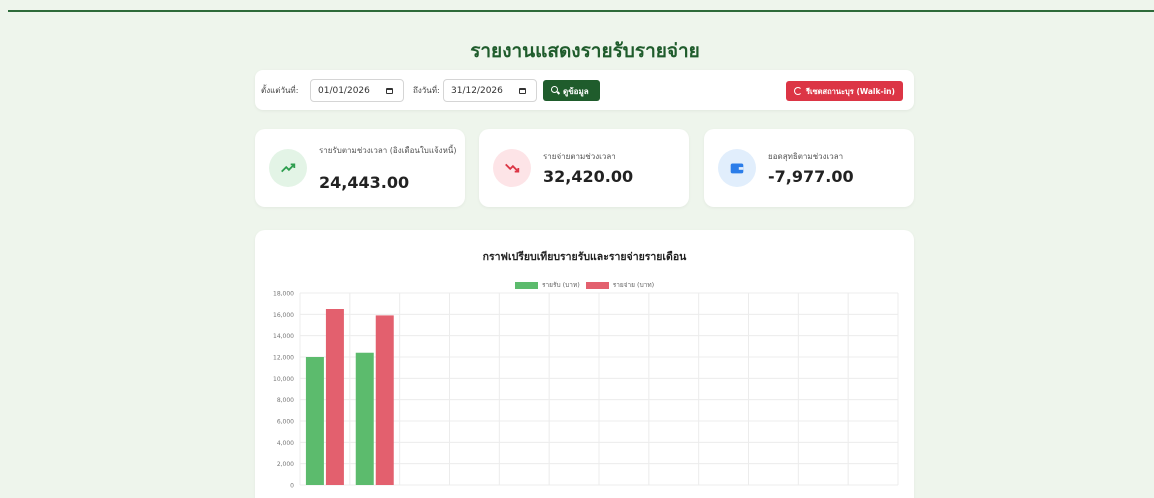  What do you see at coordinates (798, 91) in the screenshot?
I see `reset-icon` at bounding box center [798, 91].